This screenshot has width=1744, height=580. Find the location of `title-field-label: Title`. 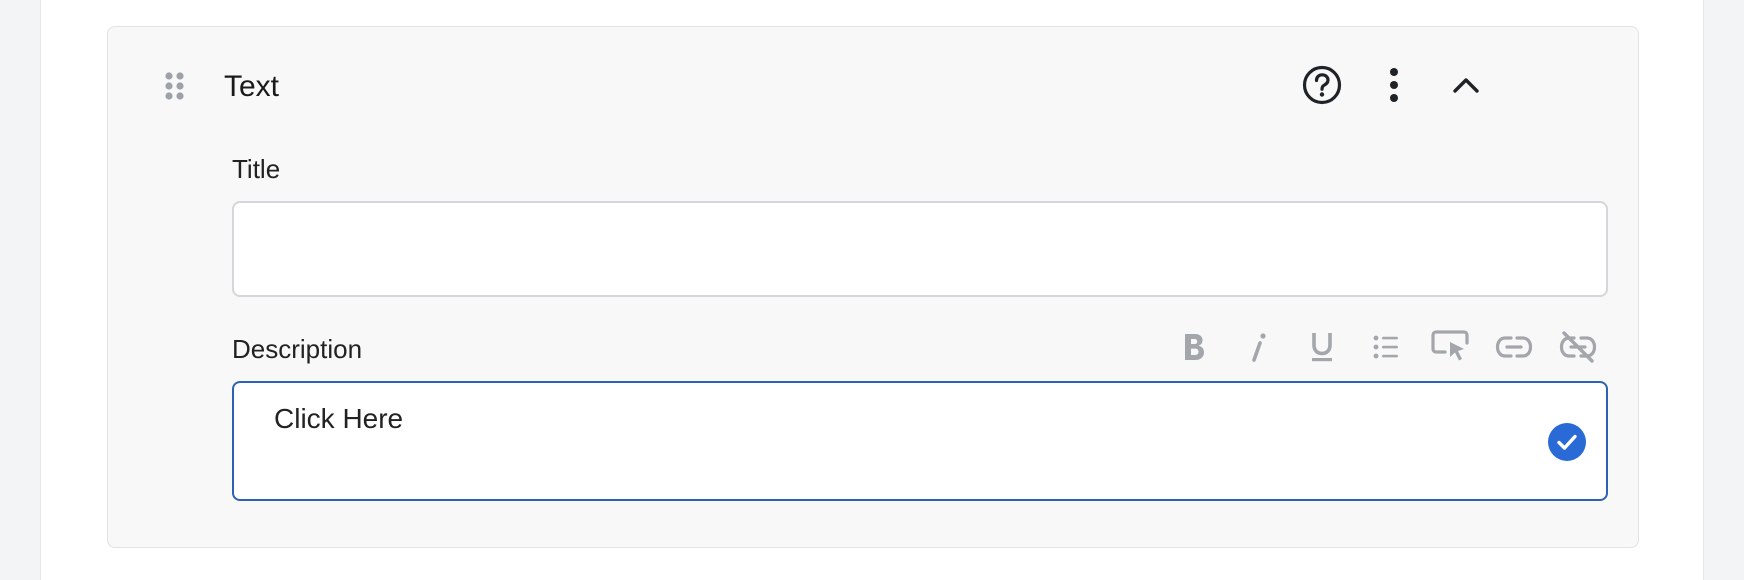

title-field-label: Title is located at coordinates (256, 169).